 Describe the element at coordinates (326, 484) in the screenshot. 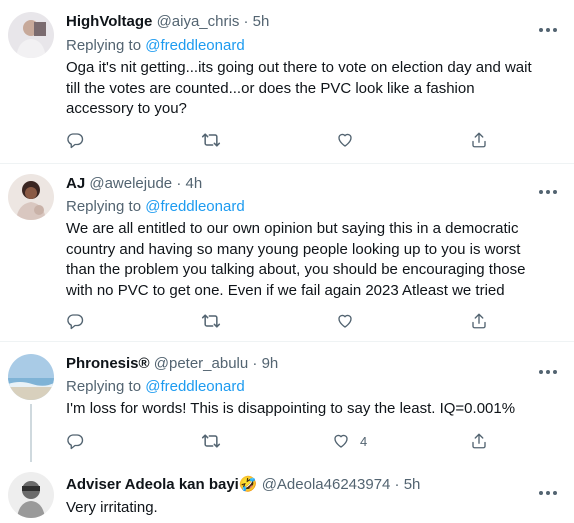

I see `user-handle: @Adeola46243974` at that location.